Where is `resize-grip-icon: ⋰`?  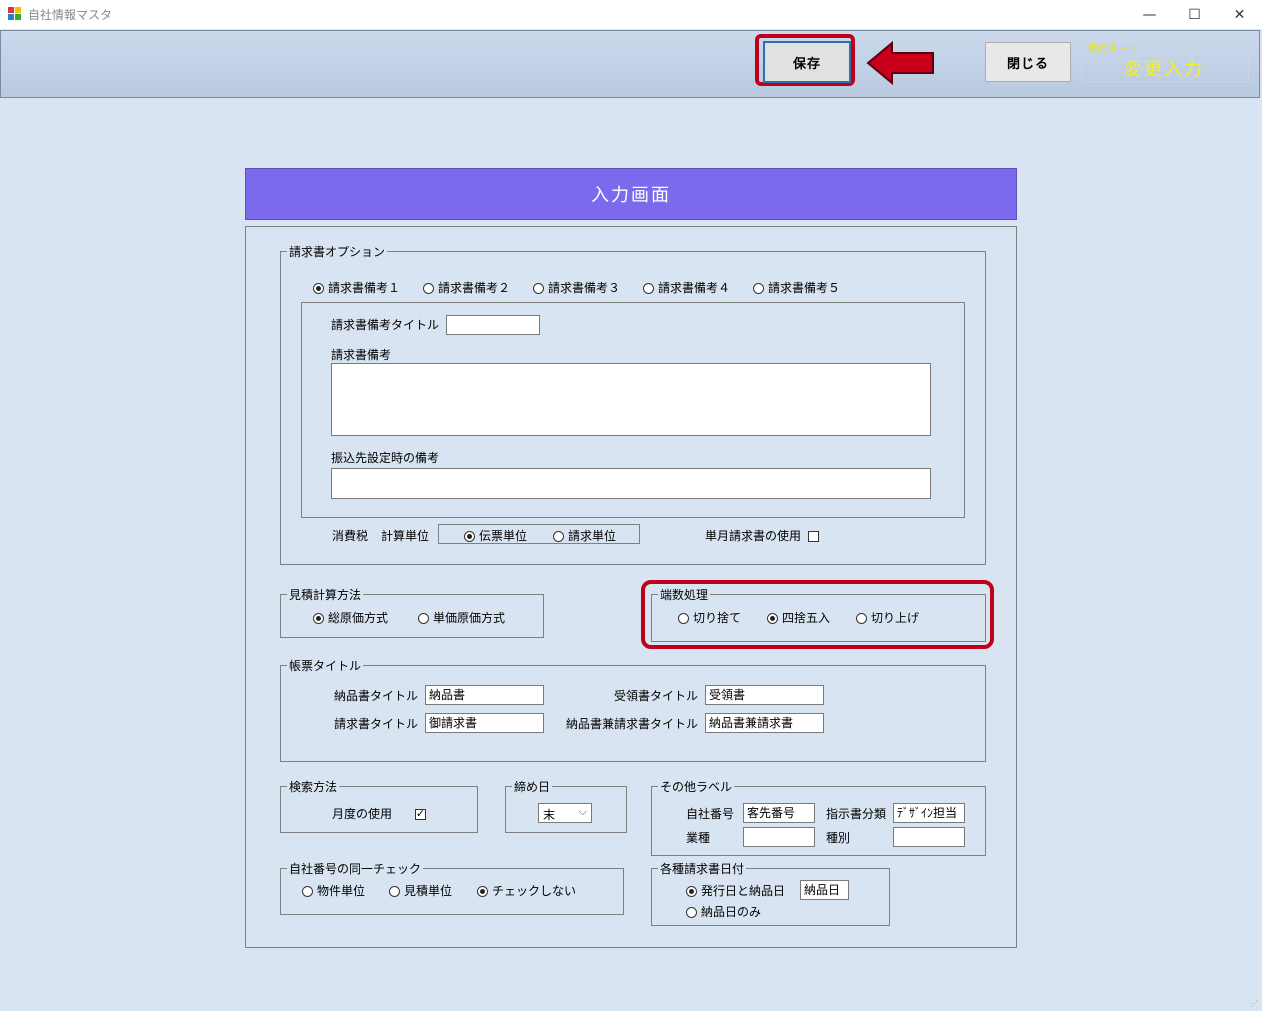 resize-grip-icon: ⋰ is located at coordinates (1255, 1004).